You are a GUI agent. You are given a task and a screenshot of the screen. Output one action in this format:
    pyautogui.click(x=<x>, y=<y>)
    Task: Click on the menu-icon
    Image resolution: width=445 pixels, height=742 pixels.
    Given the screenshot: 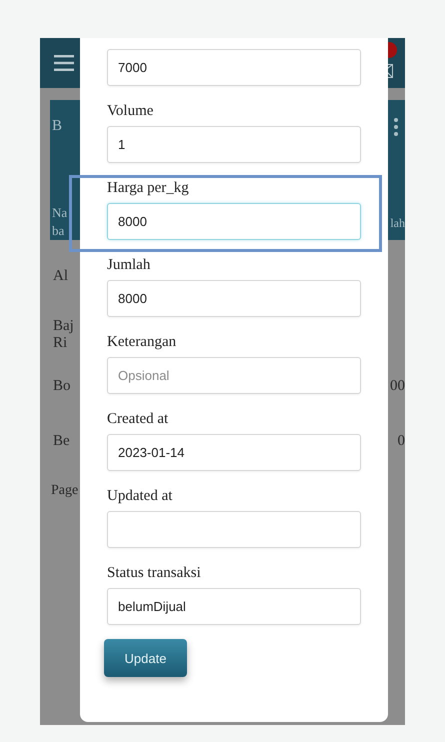 What is the action you would take?
    pyautogui.click(x=64, y=63)
    